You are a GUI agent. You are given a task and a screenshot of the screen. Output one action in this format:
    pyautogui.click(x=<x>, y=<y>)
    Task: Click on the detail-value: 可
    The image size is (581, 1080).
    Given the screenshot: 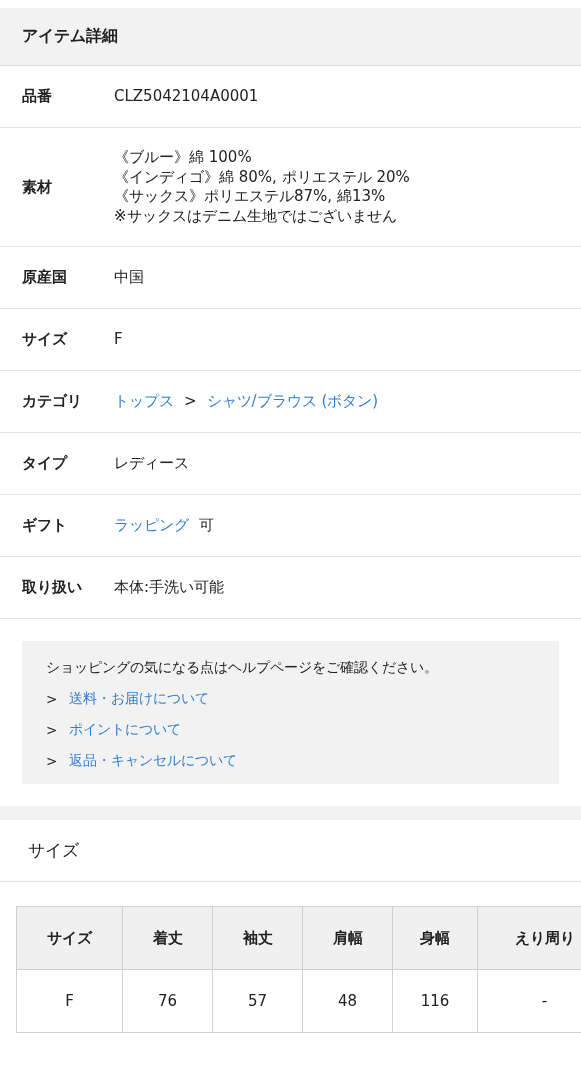 What is the action you would take?
    pyautogui.click(x=206, y=525)
    